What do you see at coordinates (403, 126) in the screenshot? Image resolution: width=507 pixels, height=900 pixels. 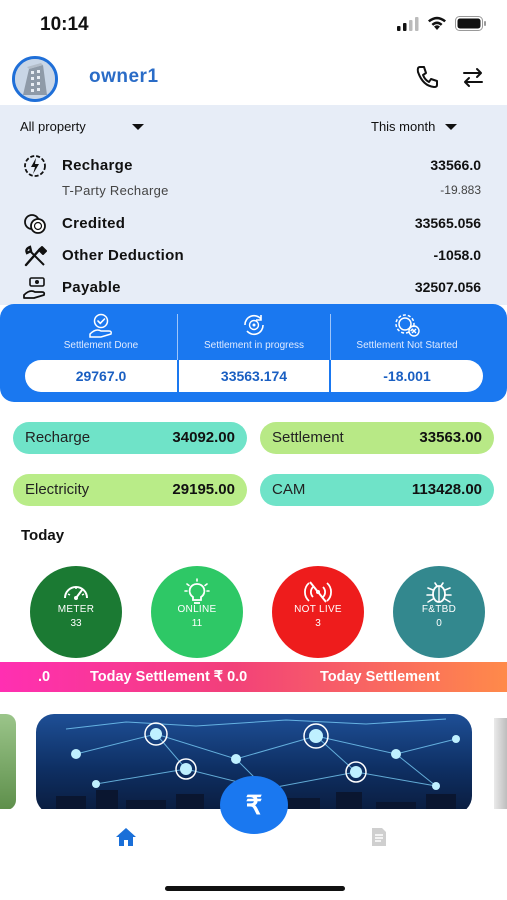 I see `period-dropdown-label: This month` at bounding box center [403, 126].